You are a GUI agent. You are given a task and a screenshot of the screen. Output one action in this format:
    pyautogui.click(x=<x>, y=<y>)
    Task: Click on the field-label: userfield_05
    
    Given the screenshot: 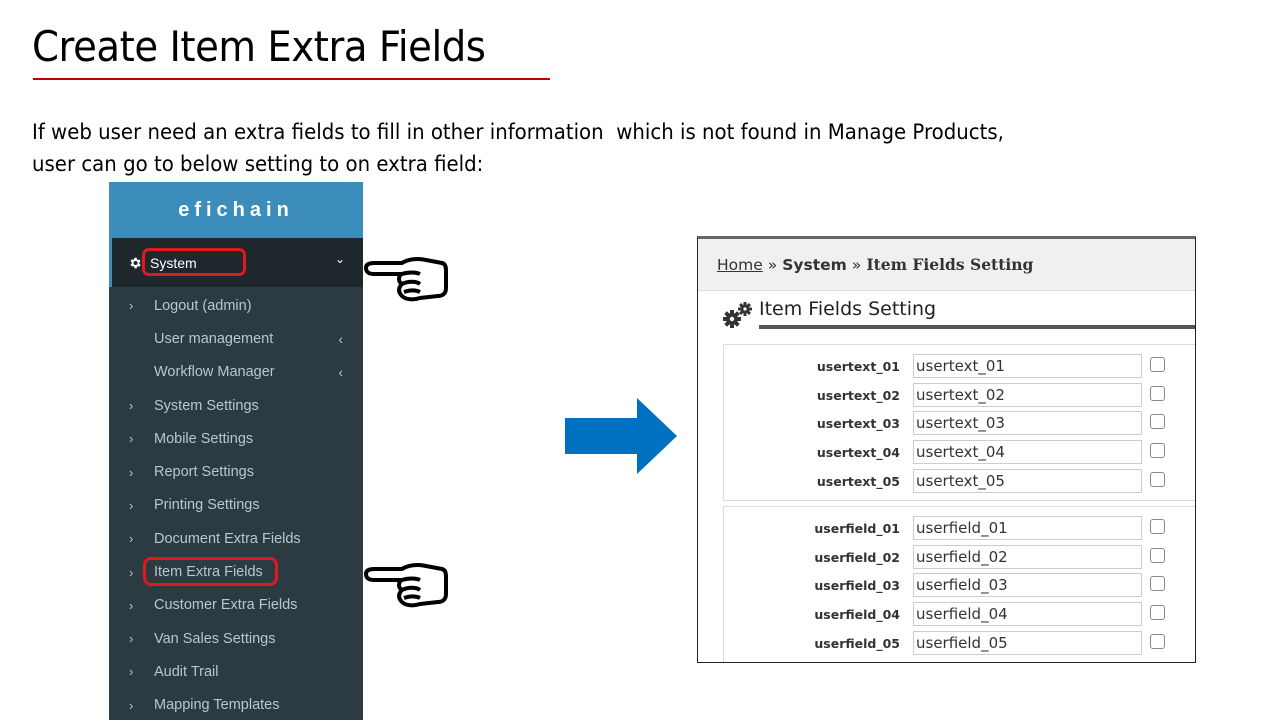 What is the action you would take?
    pyautogui.click(x=857, y=643)
    